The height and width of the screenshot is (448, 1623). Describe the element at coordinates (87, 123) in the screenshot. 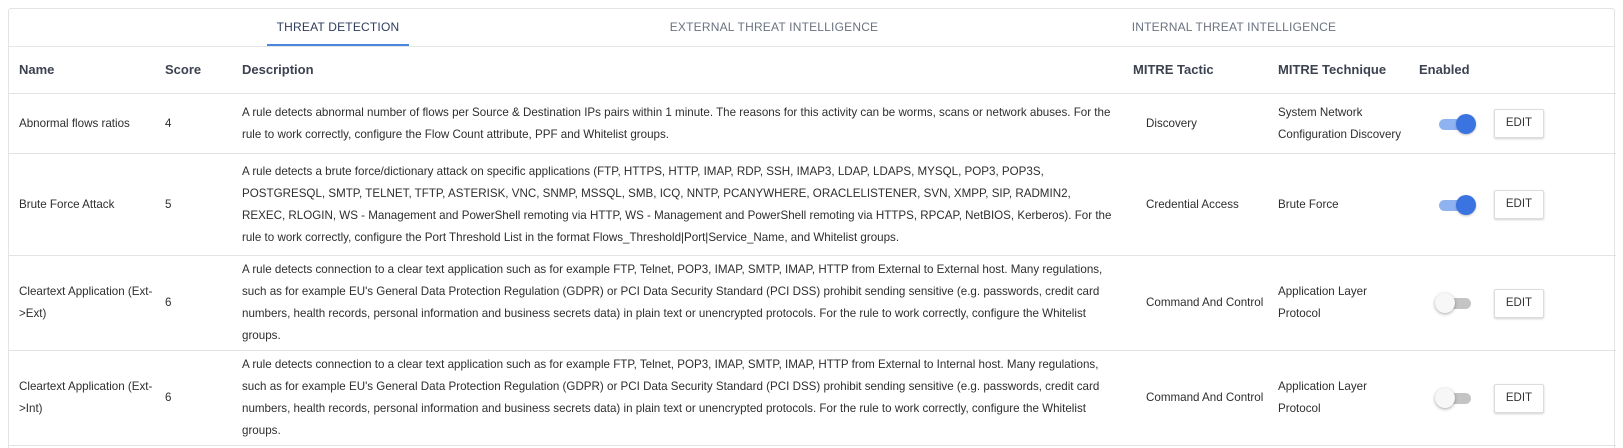

I see `rule-name: Abnormal flows ratios` at that location.